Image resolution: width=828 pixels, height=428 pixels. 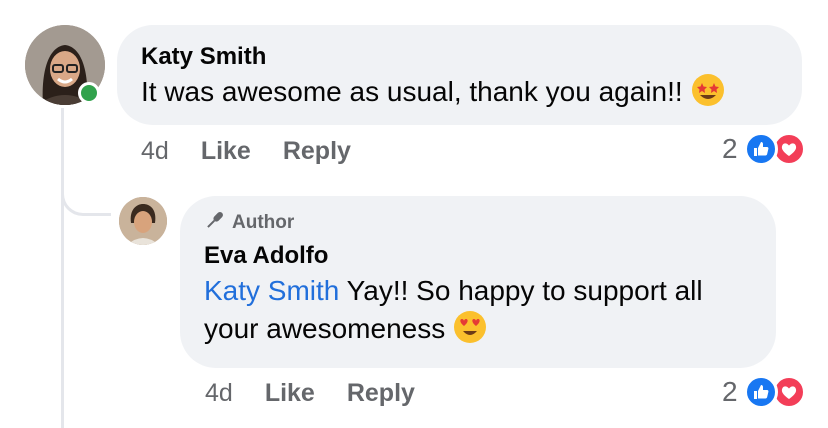 What do you see at coordinates (730, 148) in the screenshot?
I see `reaction-count: 2` at bounding box center [730, 148].